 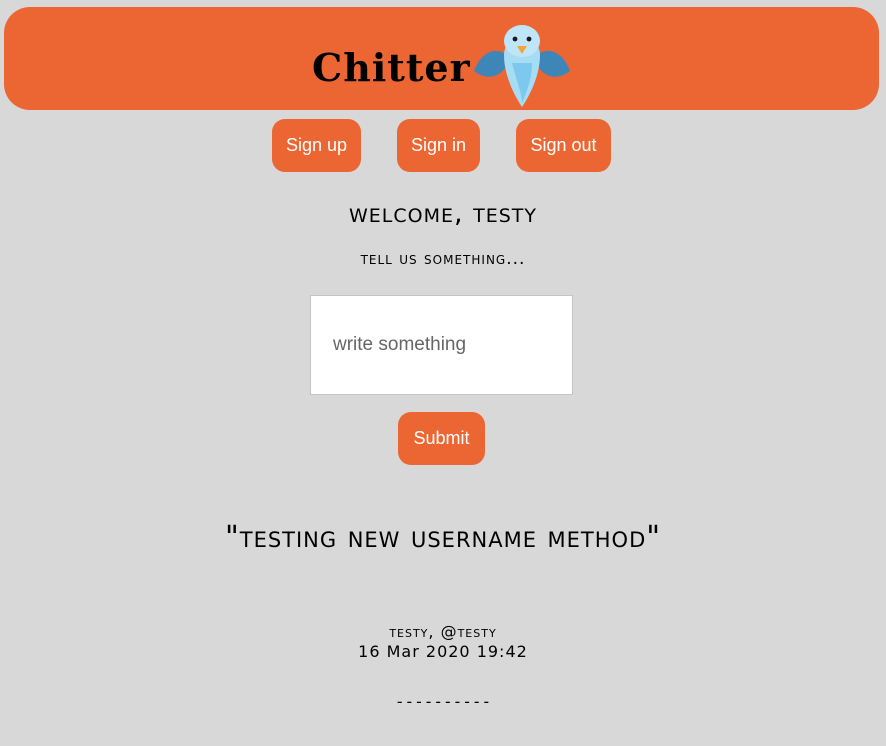 I want to click on welcome-heading: welcome, testy, so click(x=443, y=213).